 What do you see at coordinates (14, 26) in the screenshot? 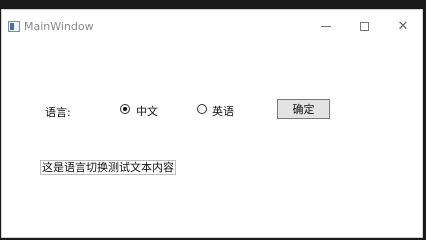
I see `app-window-icon` at bounding box center [14, 26].